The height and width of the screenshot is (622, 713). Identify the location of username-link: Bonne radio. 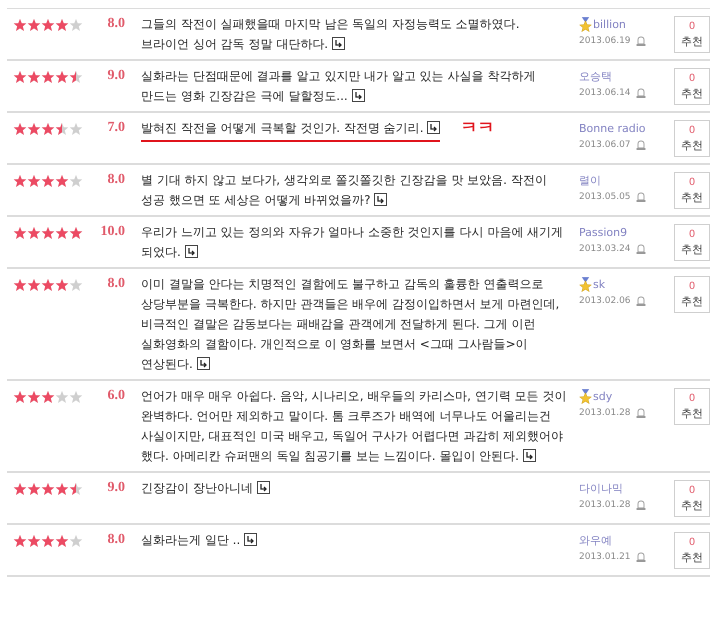
(612, 128).